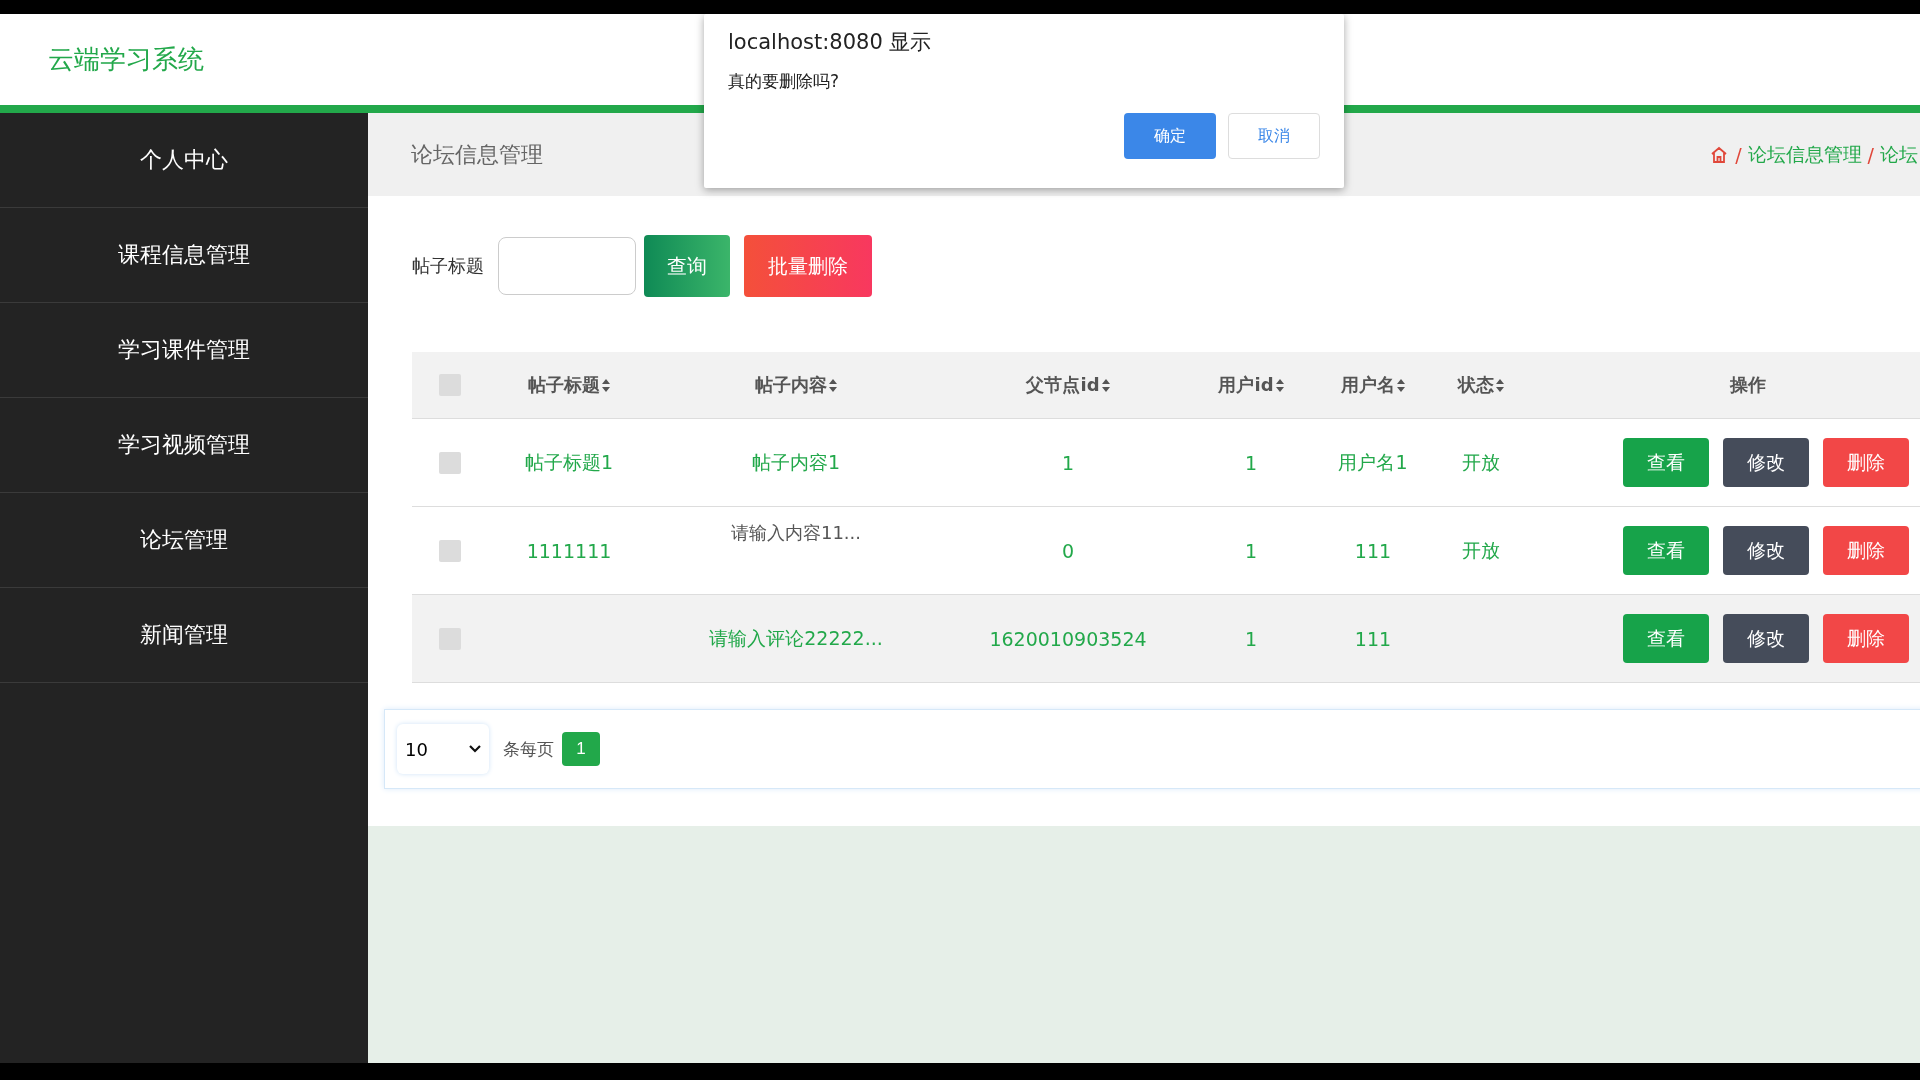 This screenshot has width=1920, height=1080. Describe the element at coordinates (1748, 385) in the screenshot. I see `column-header: 操作` at that location.